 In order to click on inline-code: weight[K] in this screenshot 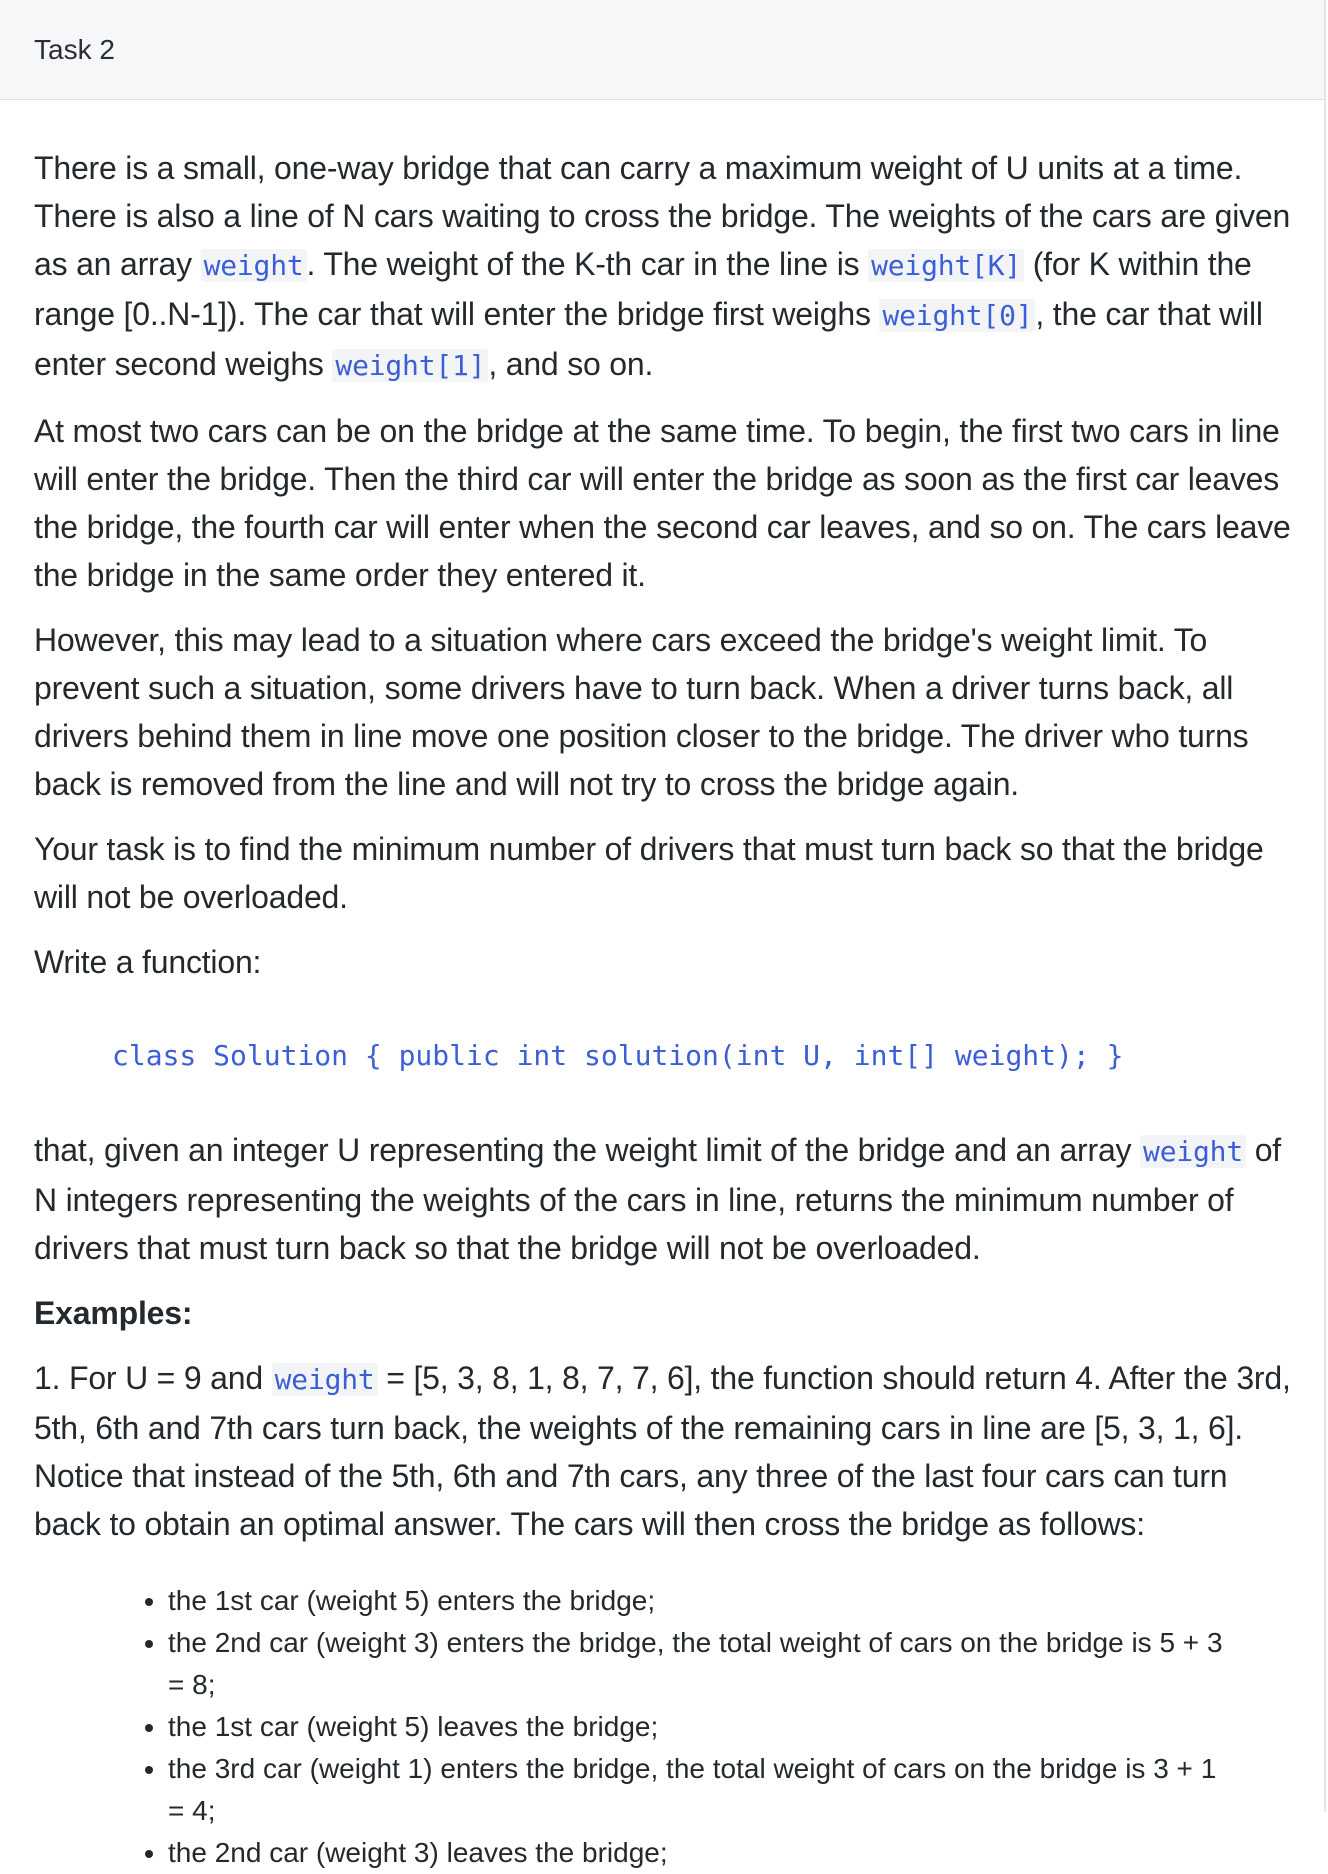, I will do `click(946, 265)`.